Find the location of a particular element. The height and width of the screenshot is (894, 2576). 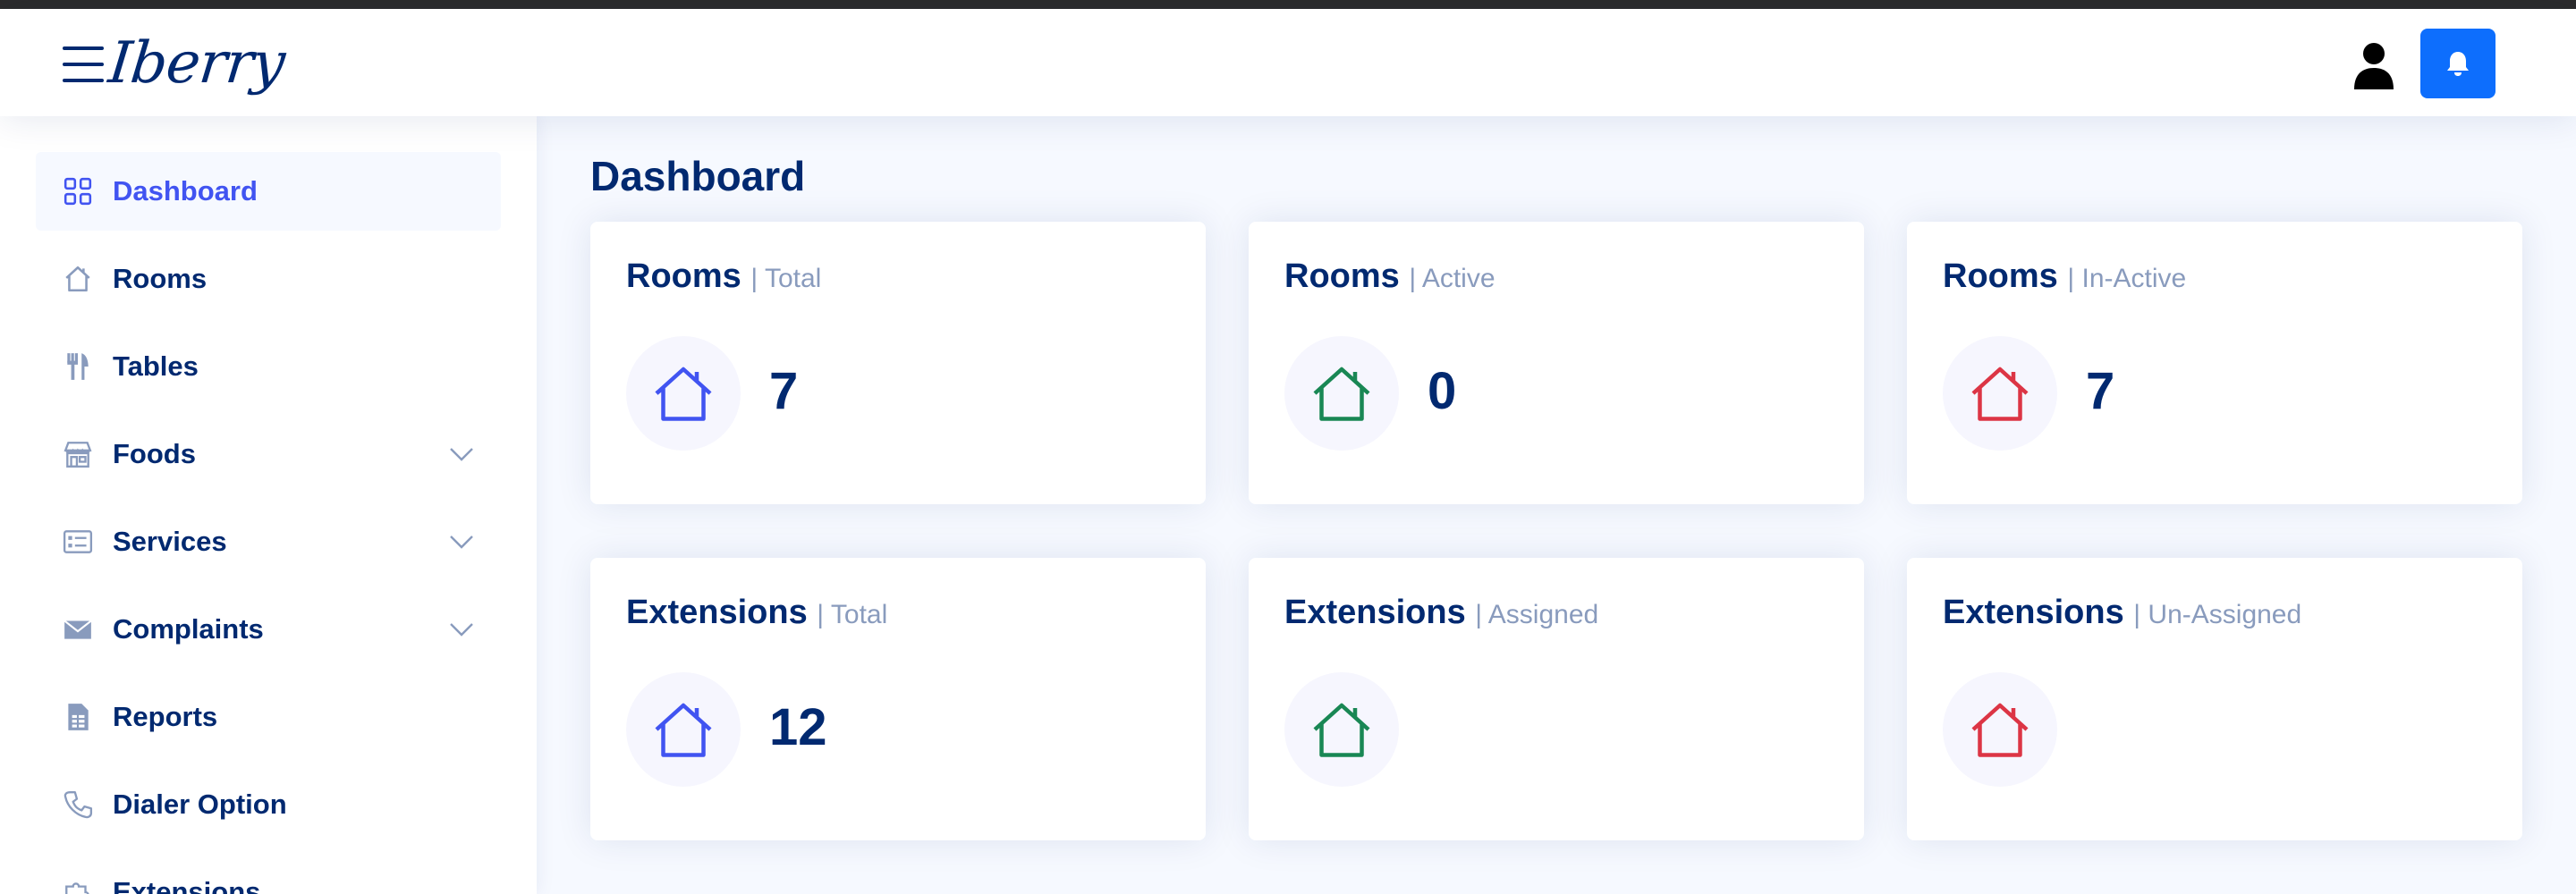

bell-icon is located at coordinates (2458, 64).